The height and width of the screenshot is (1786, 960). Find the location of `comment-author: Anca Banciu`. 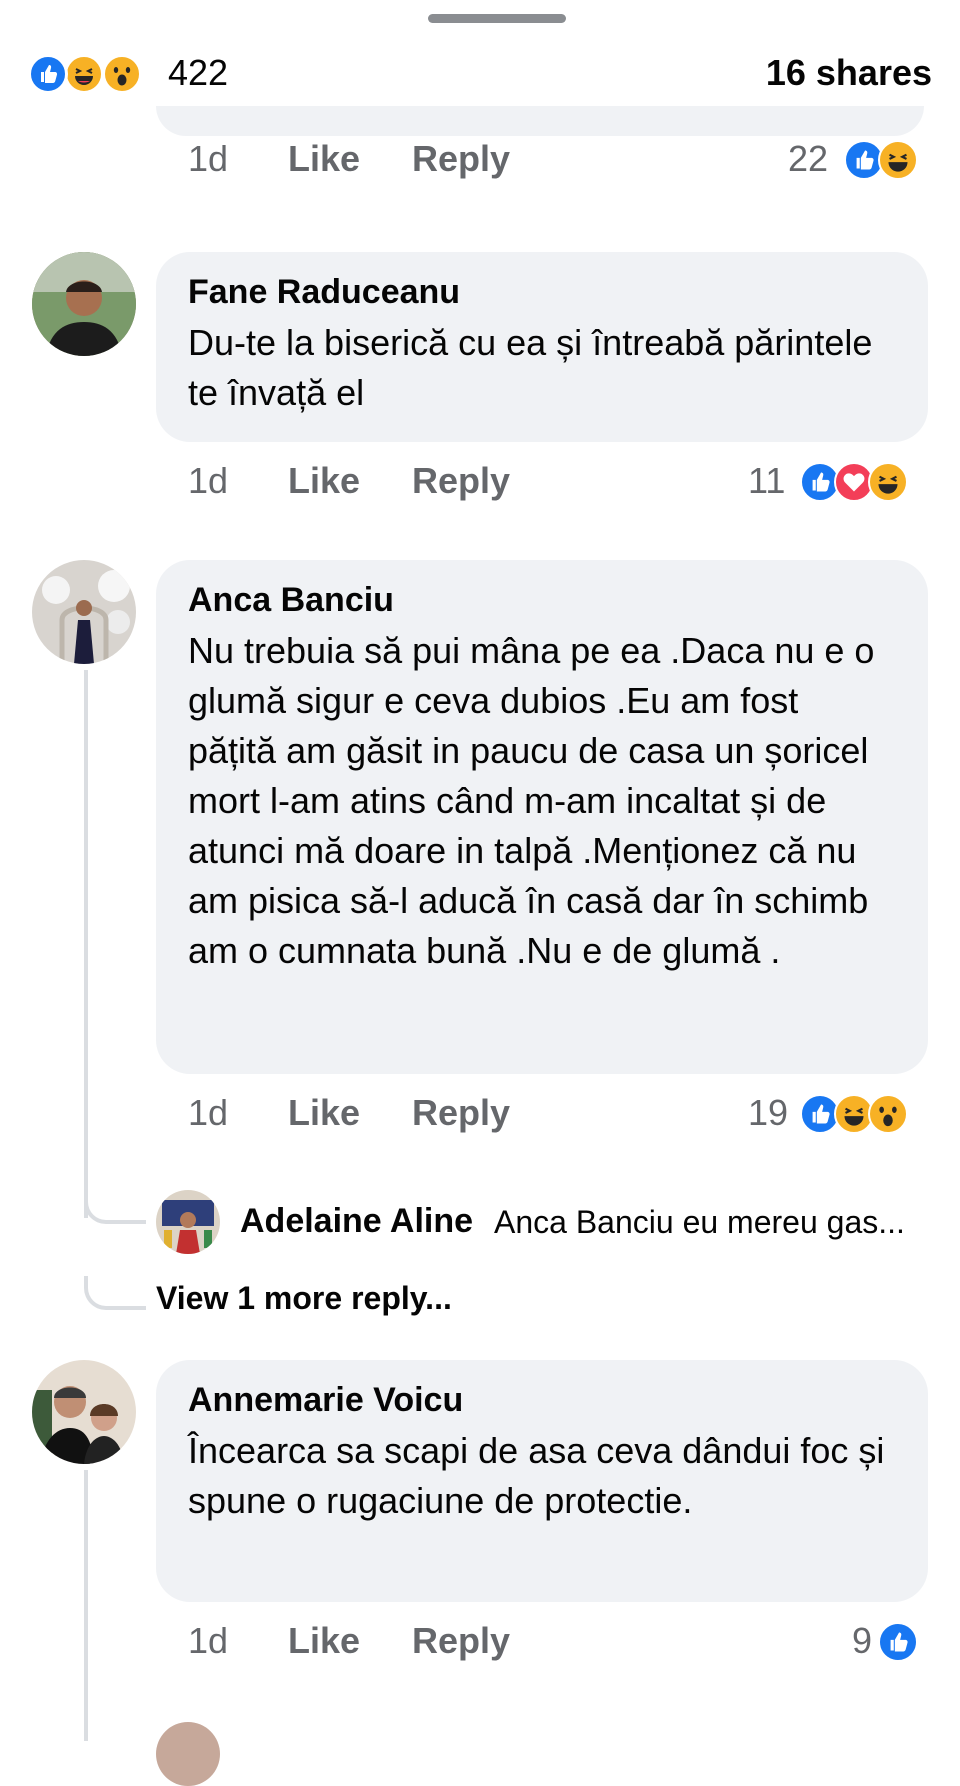

comment-author: Anca Banciu is located at coordinates (544, 600).